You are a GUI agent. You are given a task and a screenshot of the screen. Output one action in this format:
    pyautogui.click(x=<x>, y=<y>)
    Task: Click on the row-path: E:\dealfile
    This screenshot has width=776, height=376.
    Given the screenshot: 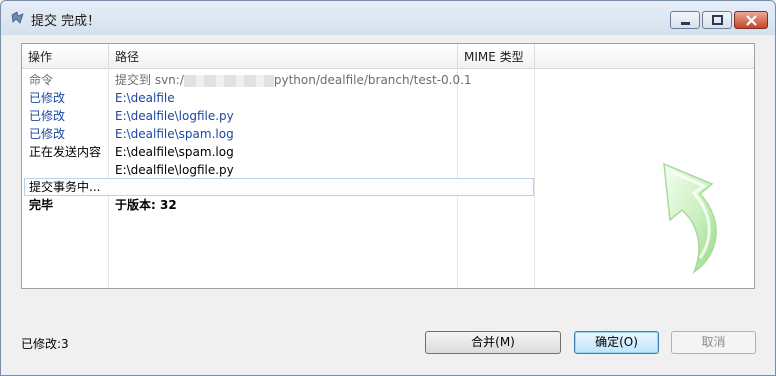 What is the action you would take?
    pyautogui.click(x=145, y=98)
    